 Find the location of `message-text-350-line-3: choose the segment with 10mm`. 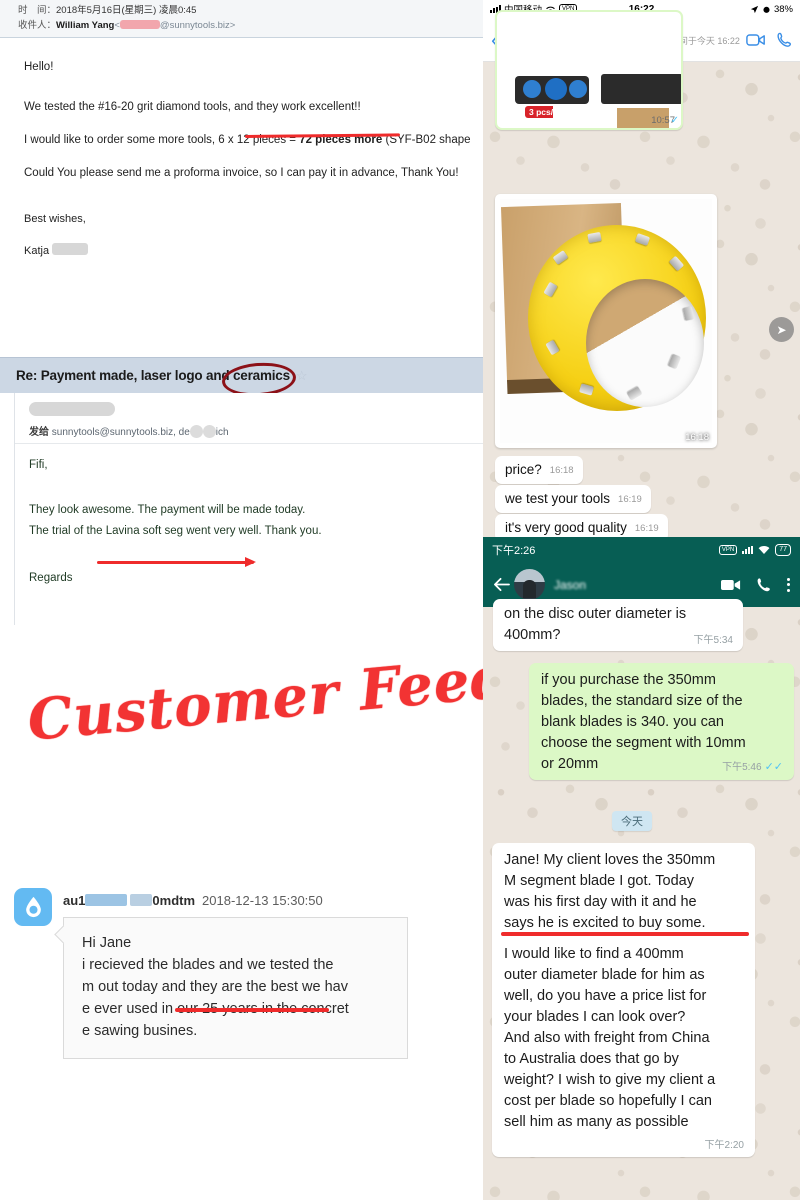

message-text-350-line-3: choose the segment with 10mm is located at coordinates (643, 743).